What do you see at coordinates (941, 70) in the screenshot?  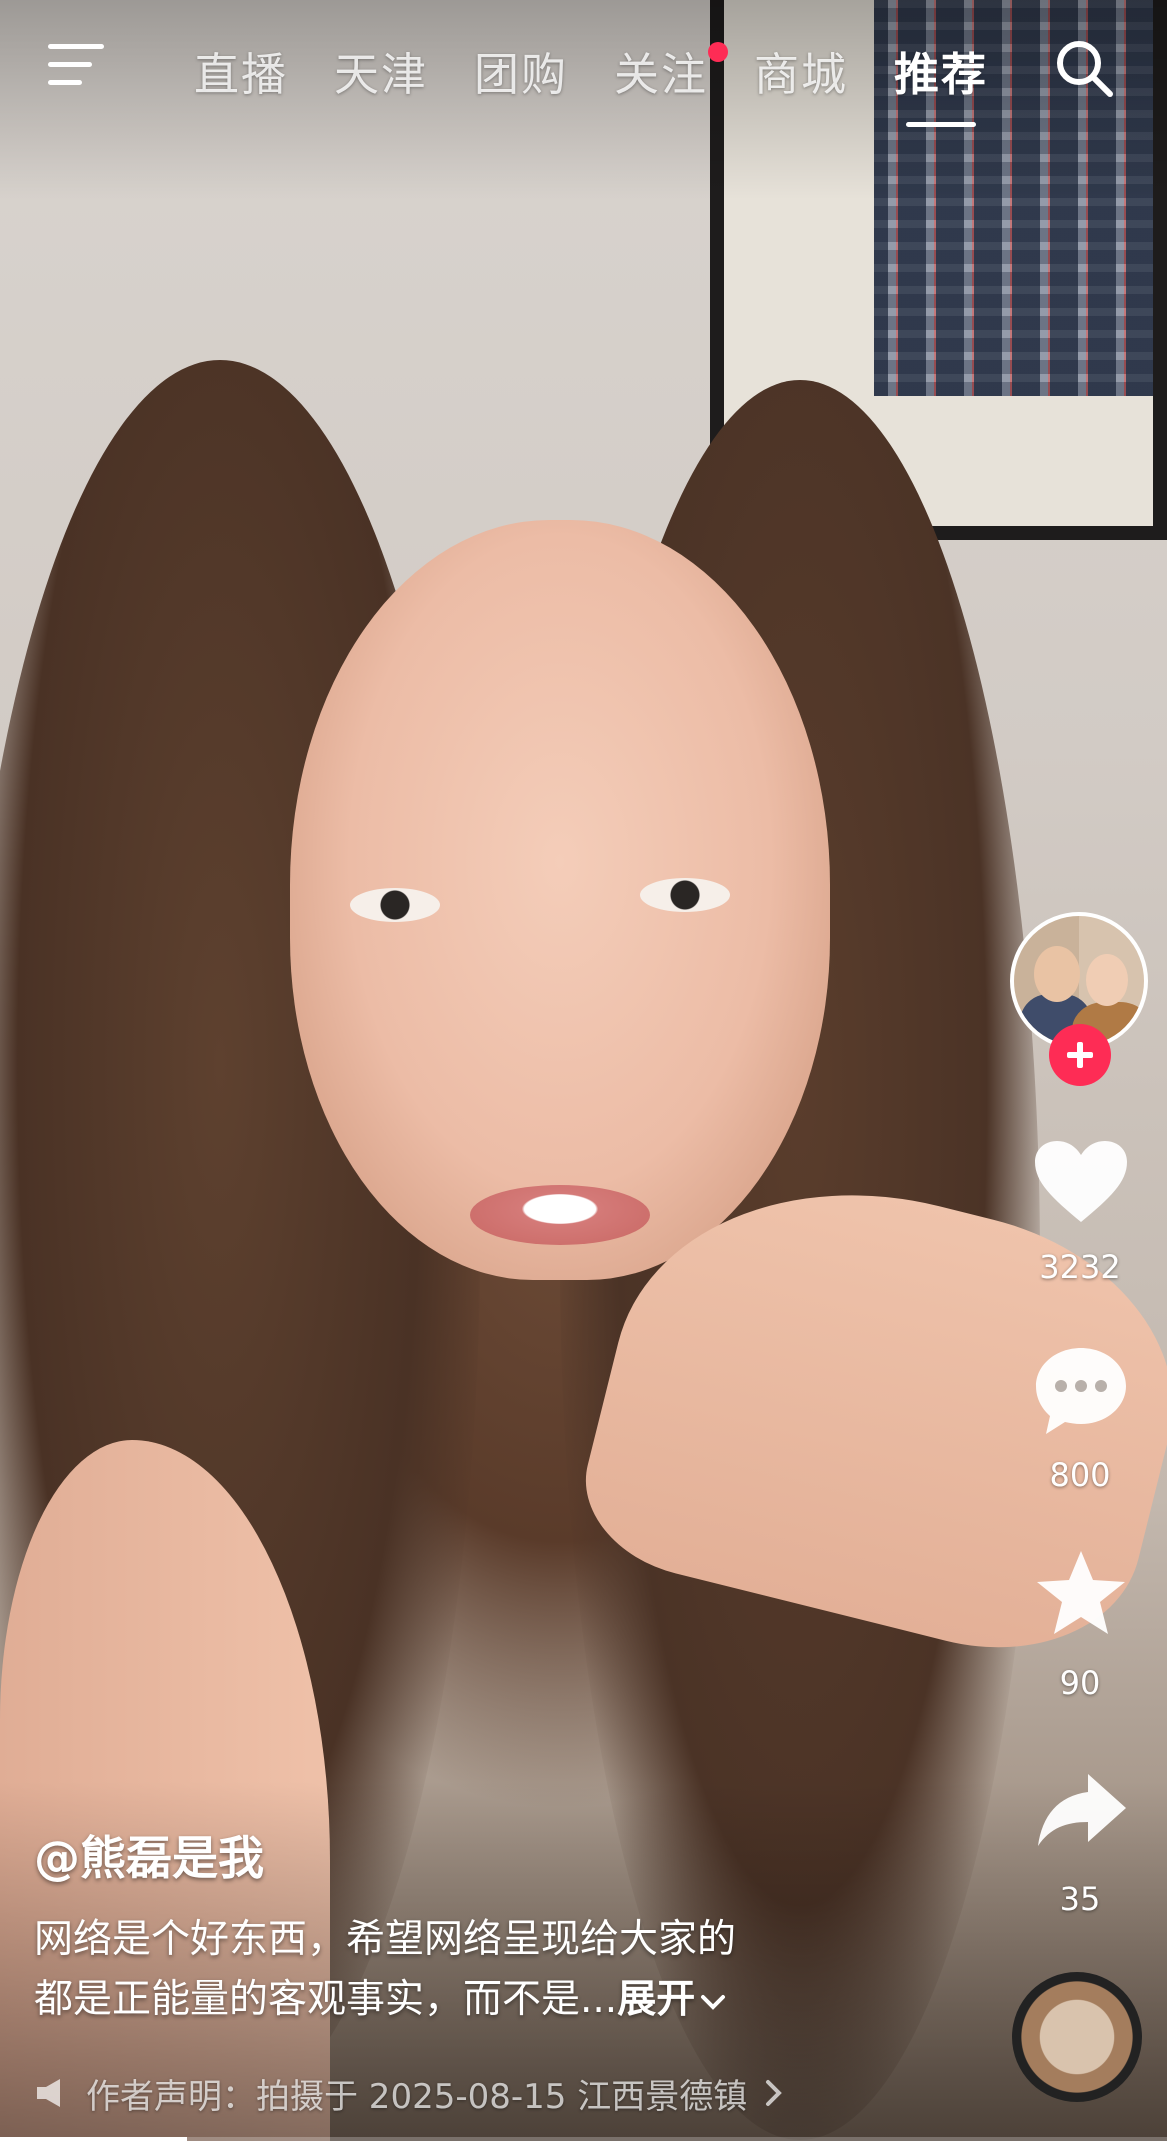 I see `tab-recommend: 推荐` at bounding box center [941, 70].